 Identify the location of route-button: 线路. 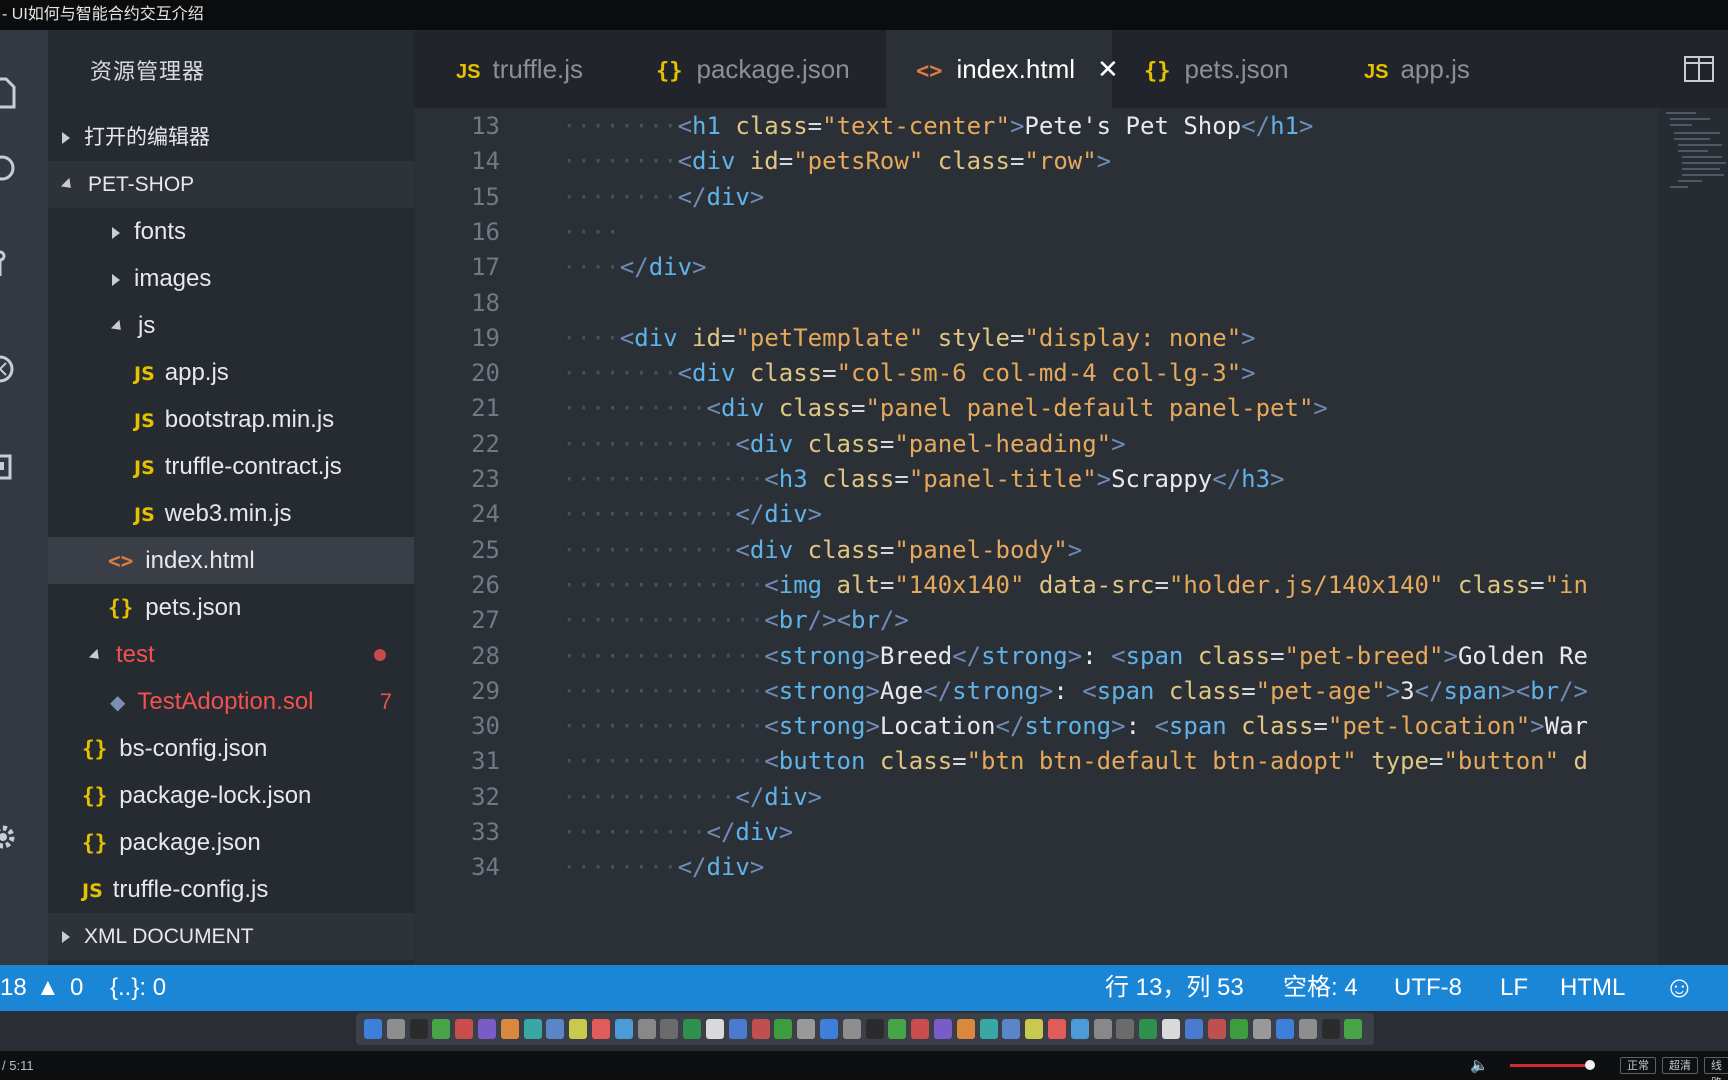
(1716, 1068).